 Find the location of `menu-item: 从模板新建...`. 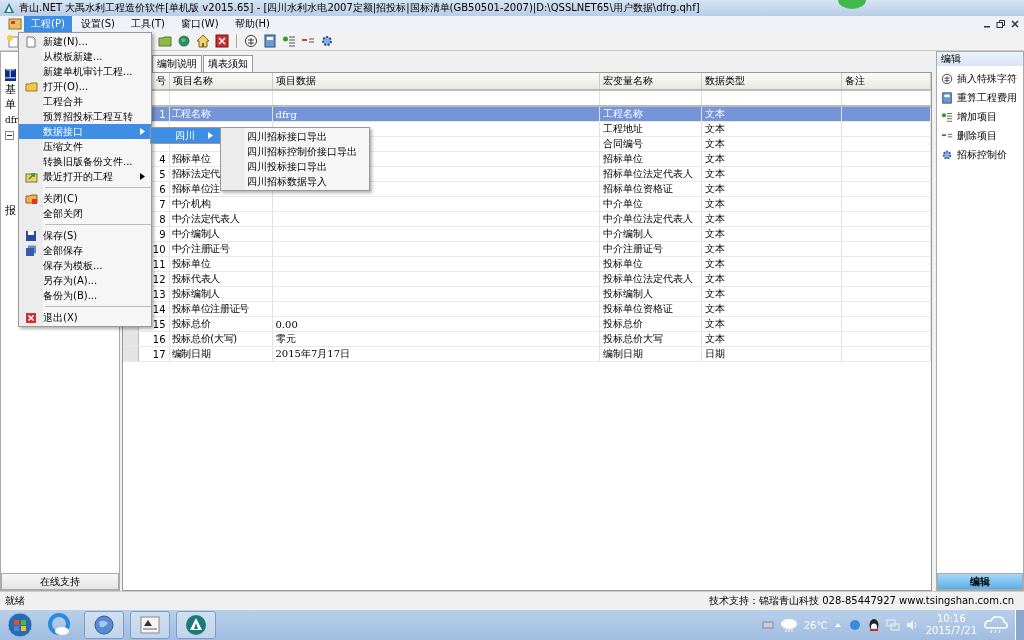

menu-item: 从模板新建... is located at coordinates (85, 56).